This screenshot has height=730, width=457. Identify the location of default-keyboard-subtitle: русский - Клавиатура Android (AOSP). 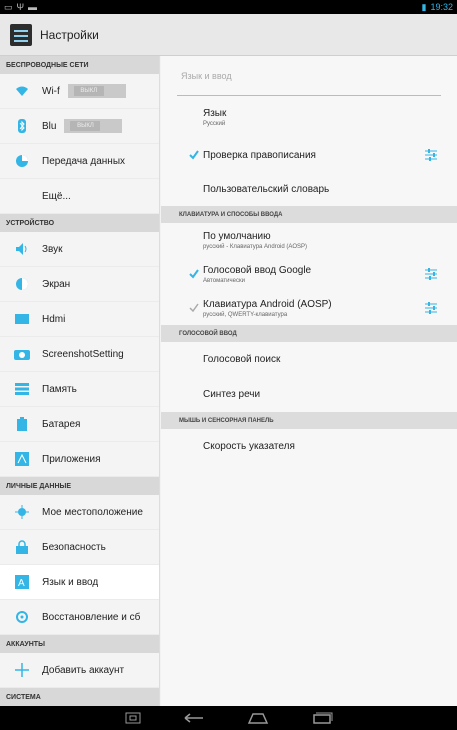
(255, 246).